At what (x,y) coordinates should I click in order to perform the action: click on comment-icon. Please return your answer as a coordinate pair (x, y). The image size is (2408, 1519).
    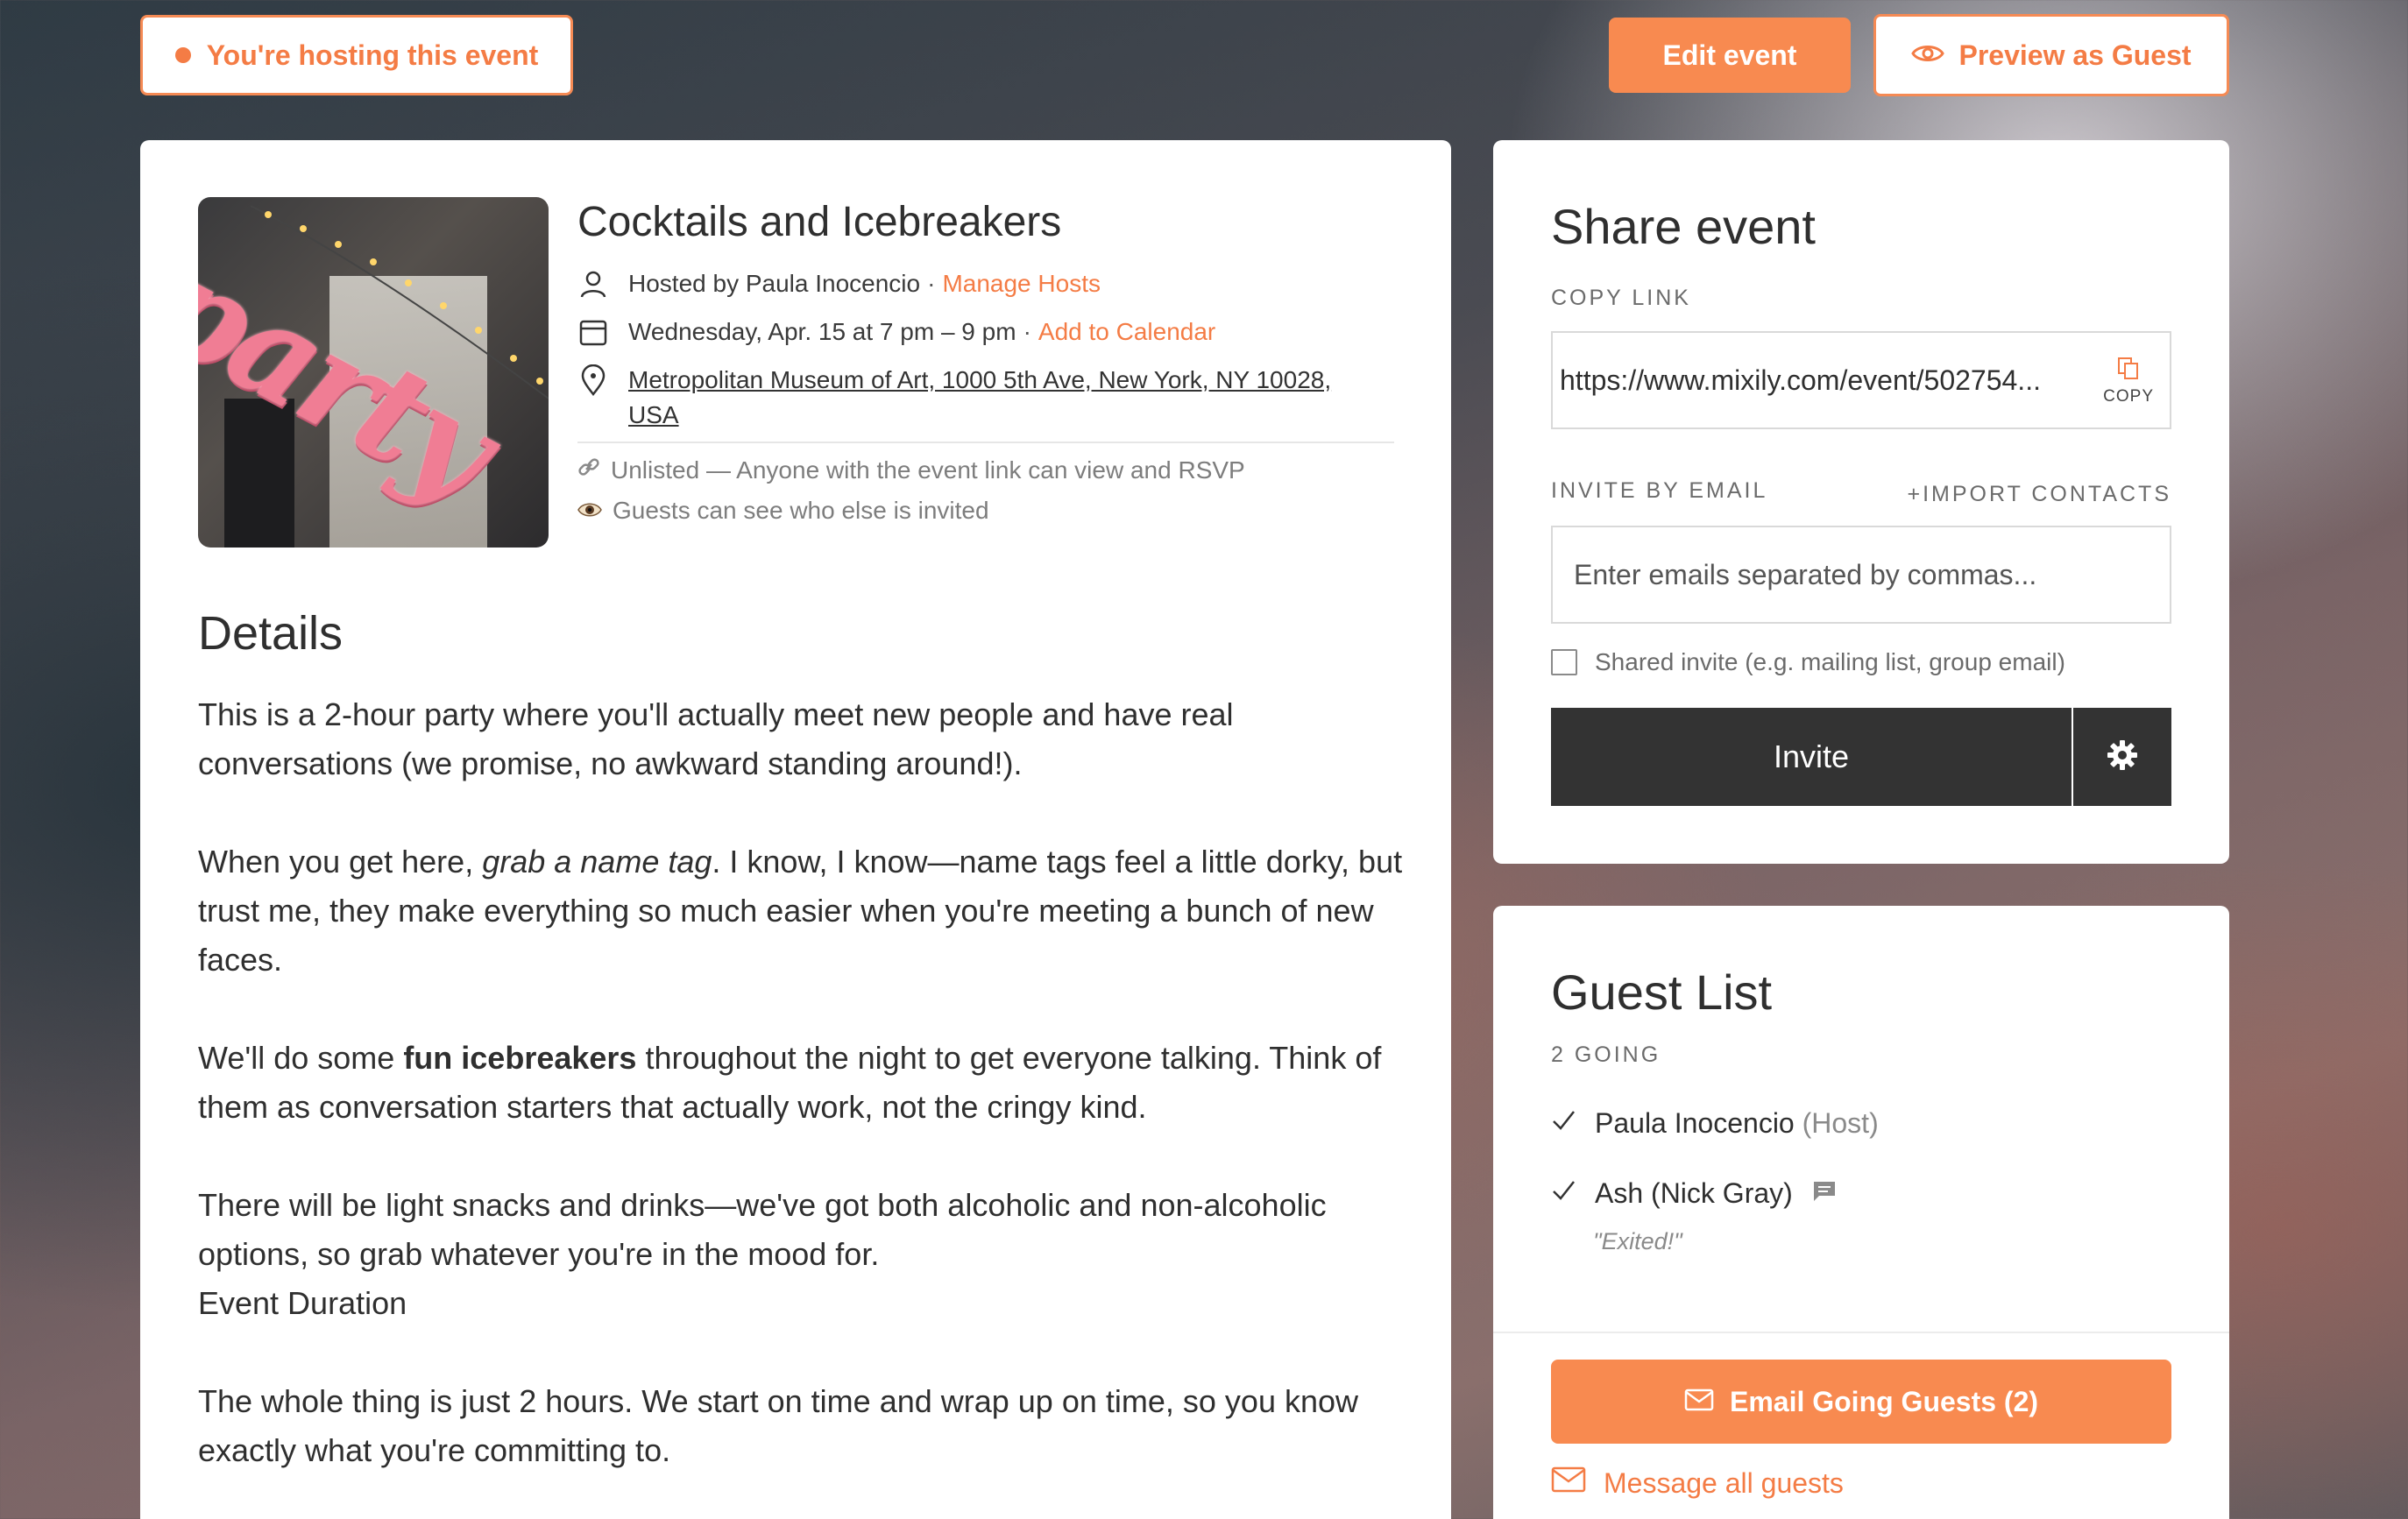
    Looking at the image, I should click on (1825, 1193).